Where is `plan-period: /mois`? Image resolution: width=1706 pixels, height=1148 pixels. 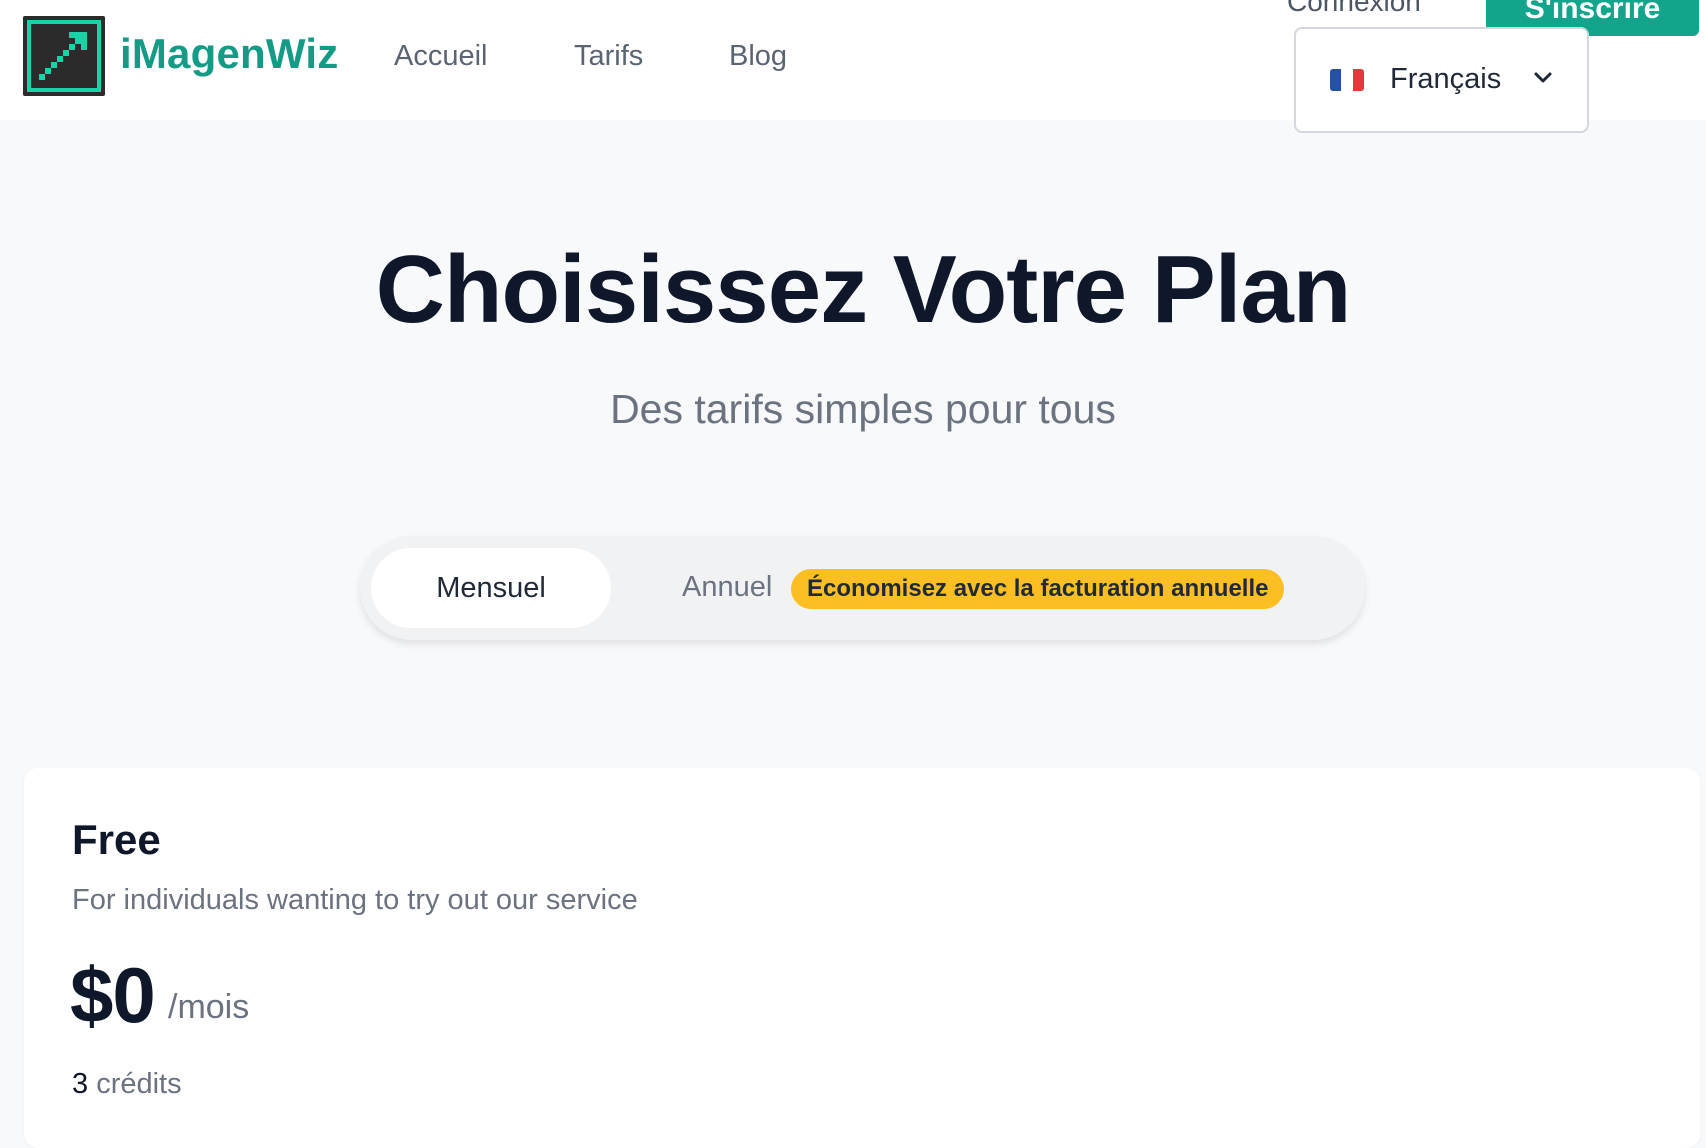
plan-period: /mois is located at coordinates (209, 1007).